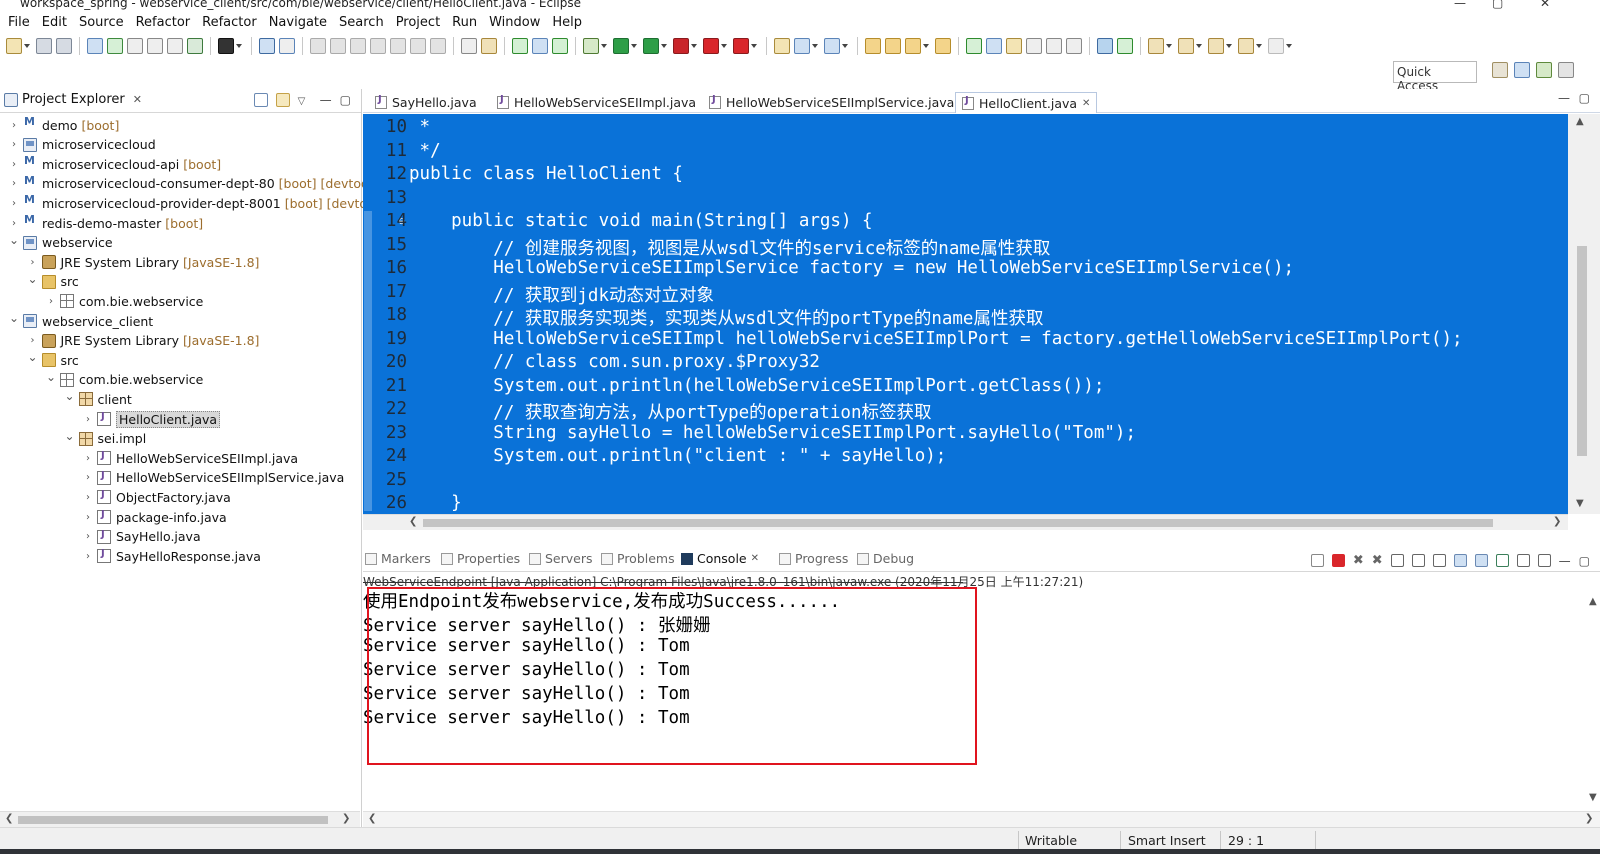  I want to click on step-over-icon, so click(418, 46).